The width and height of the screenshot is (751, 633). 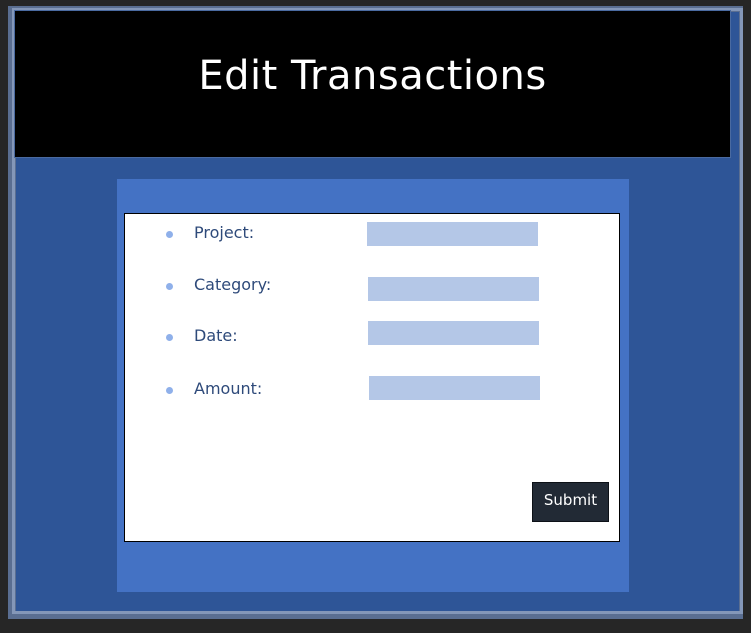 What do you see at coordinates (570, 502) in the screenshot?
I see `submit-button: Submit` at bounding box center [570, 502].